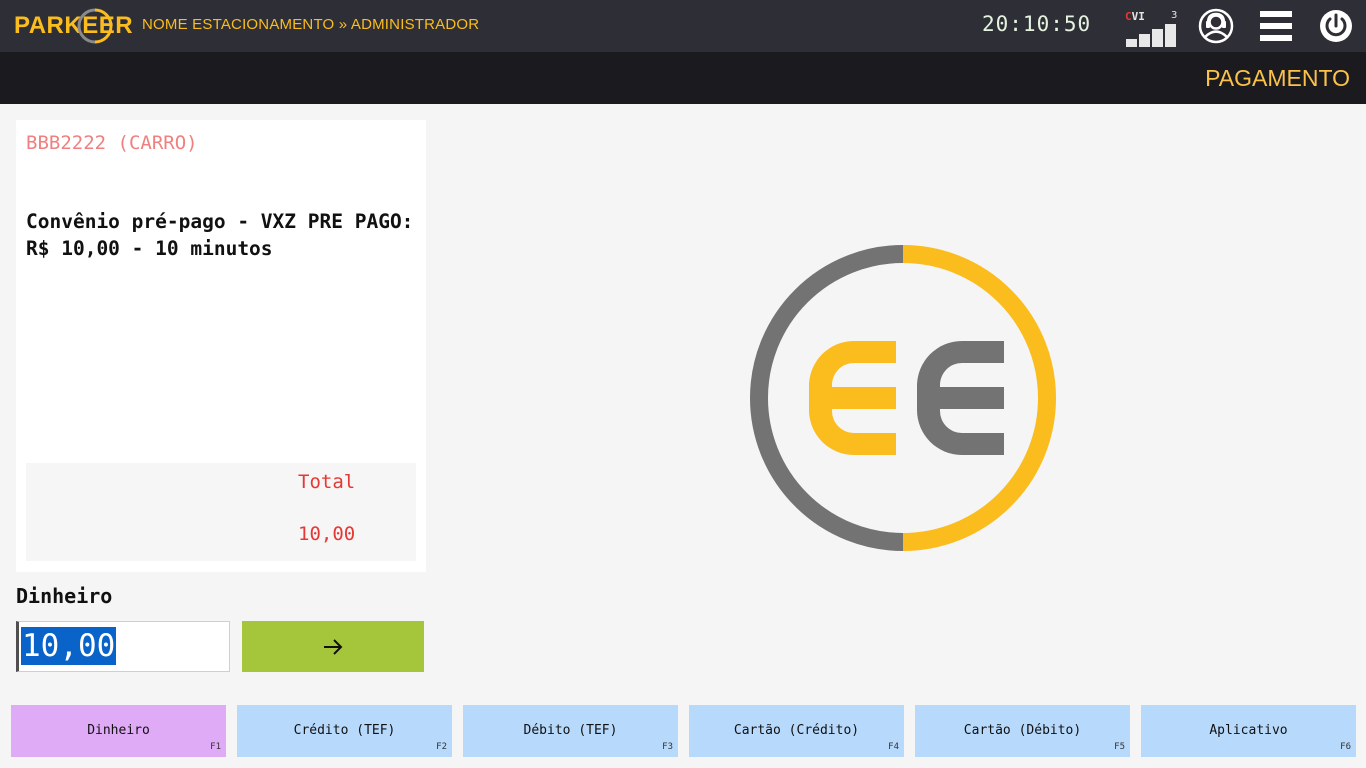  I want to click on user-support-icon, so click(1216, 26).